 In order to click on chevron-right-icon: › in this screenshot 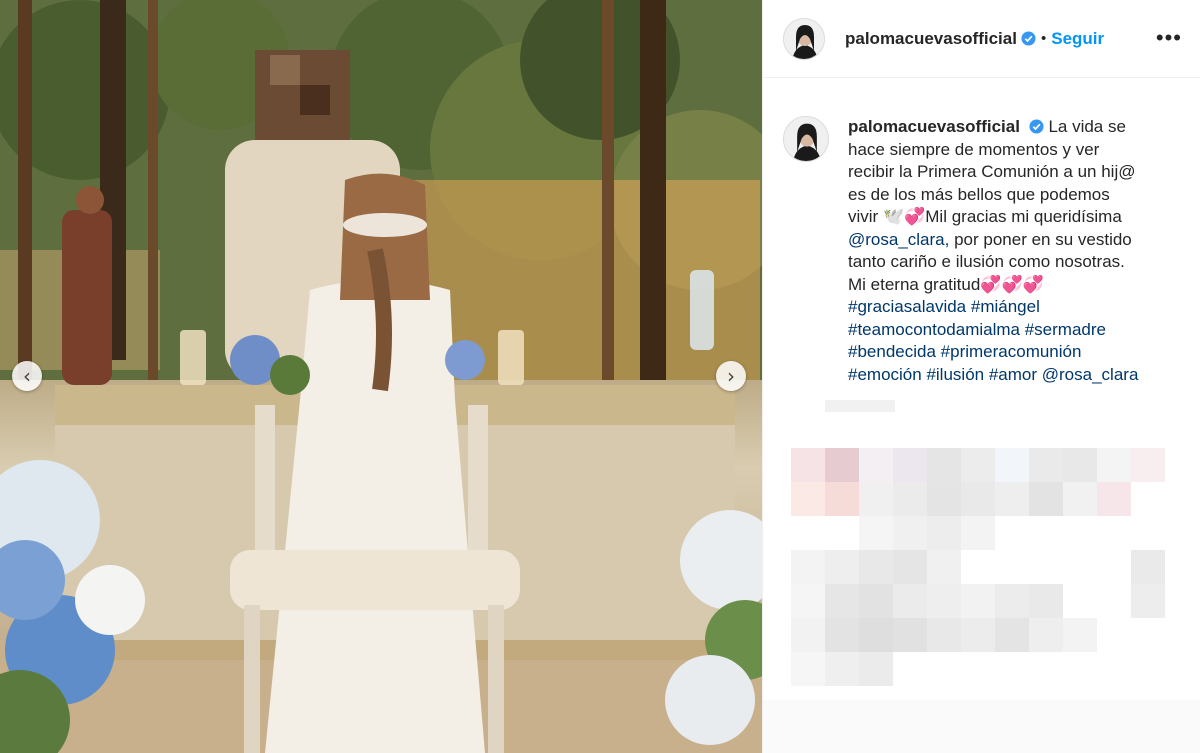, I will do `click(731, 376)`.